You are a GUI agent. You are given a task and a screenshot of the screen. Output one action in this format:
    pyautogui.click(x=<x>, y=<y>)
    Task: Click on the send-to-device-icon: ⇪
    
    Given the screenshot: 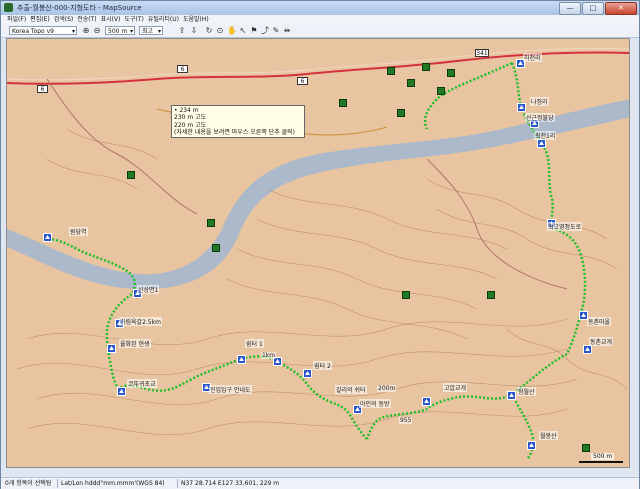 What is the action you would take?
    pyautogui.click(x=182, y=31)
    